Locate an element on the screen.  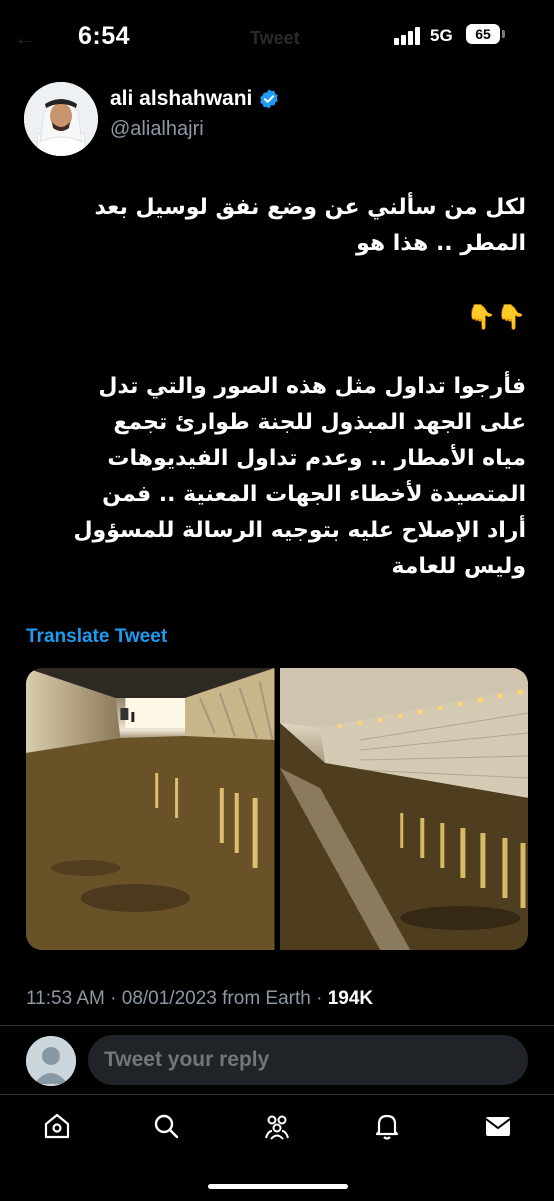
tunnel-photo-left is located at coordinates (150, 809).